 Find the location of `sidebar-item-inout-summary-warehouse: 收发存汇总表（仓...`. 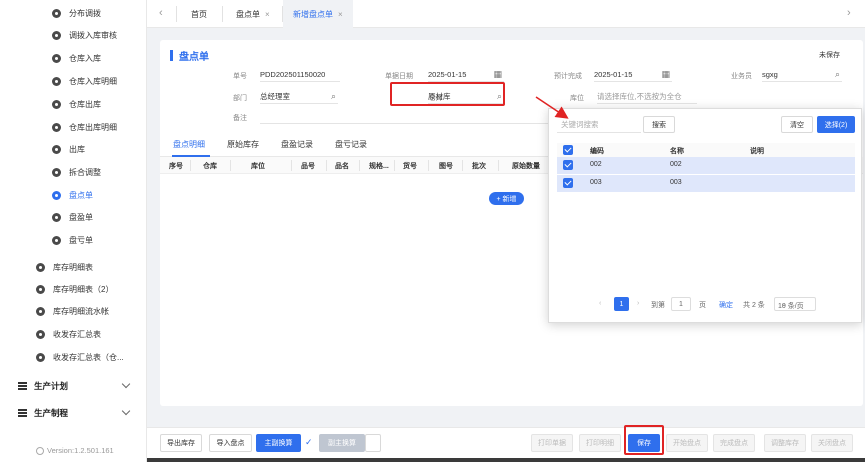

sidebar-item-inout-summary-warehouse: 收发存汇总表（仓... is located at coordinates (73, 357).